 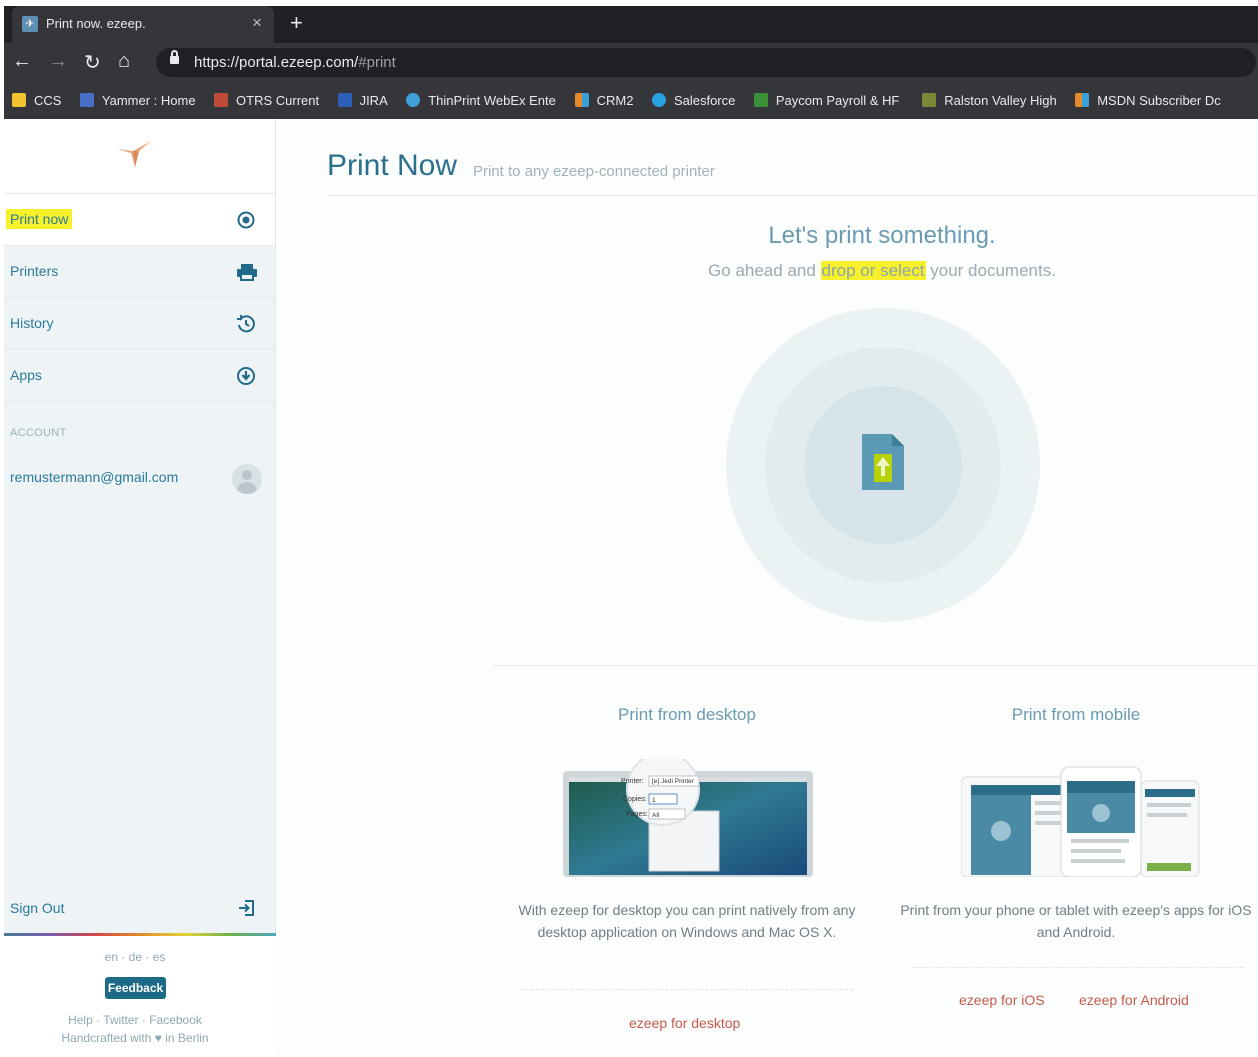 I want to click on dialog-copies-label: Copies:, so click(x=635, y=799).